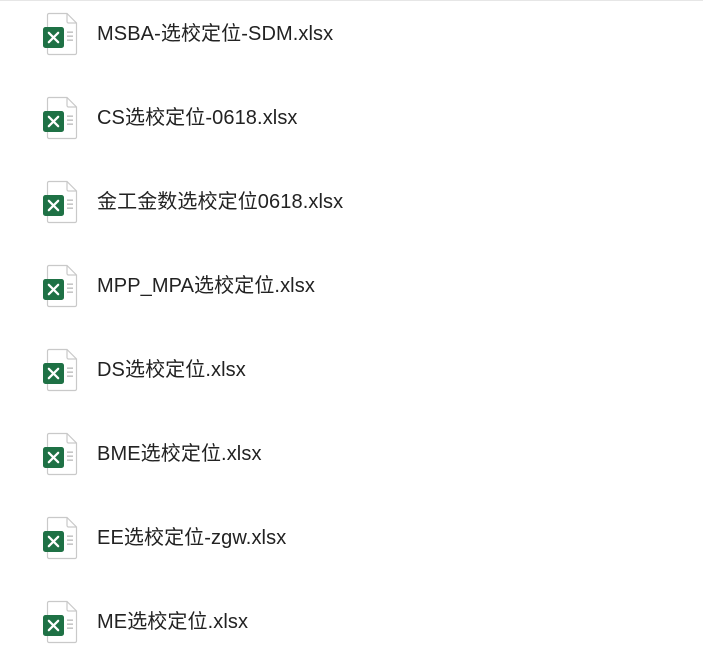 The height and width of the screenshot is (650, 703). I want to click on file-name: ME选校定位.xlsx, so click(172, 622).